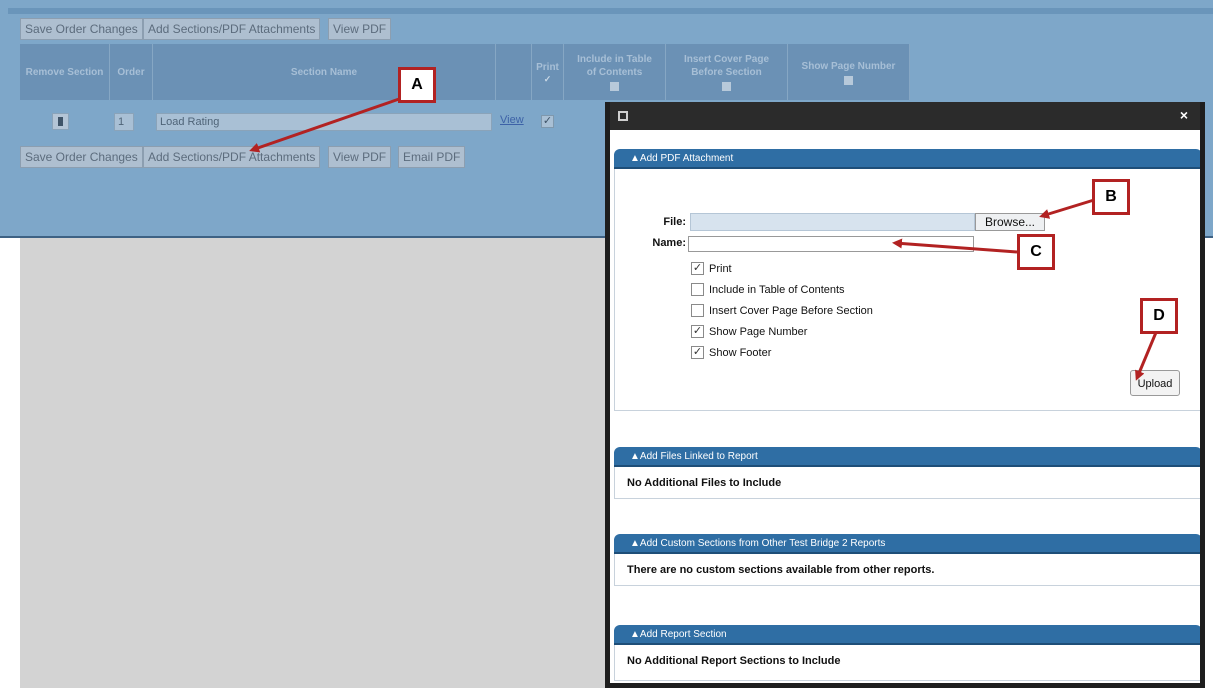 Image resolution: width=1213 pixels, height=698 pixels. I want to click on name-label: Name:, so click(669, 243).